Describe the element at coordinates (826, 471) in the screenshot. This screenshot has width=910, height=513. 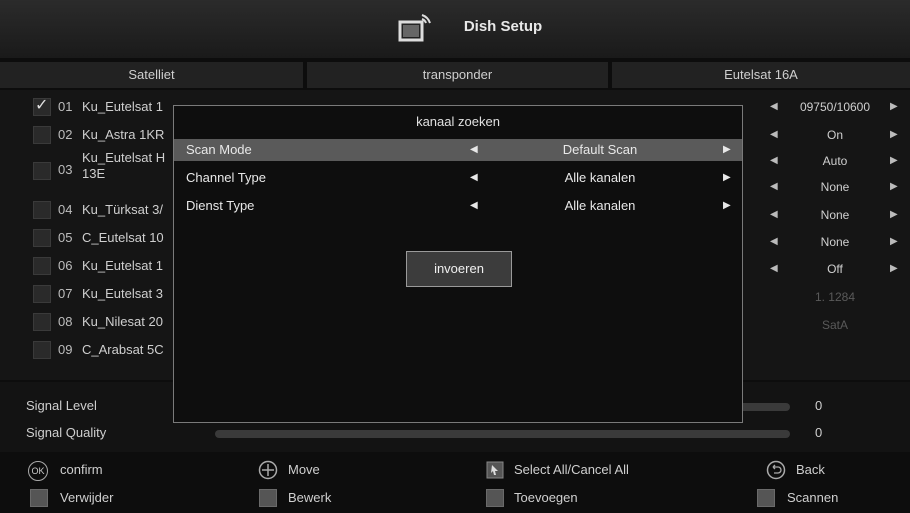
I see `back-hint: Back` at that location.